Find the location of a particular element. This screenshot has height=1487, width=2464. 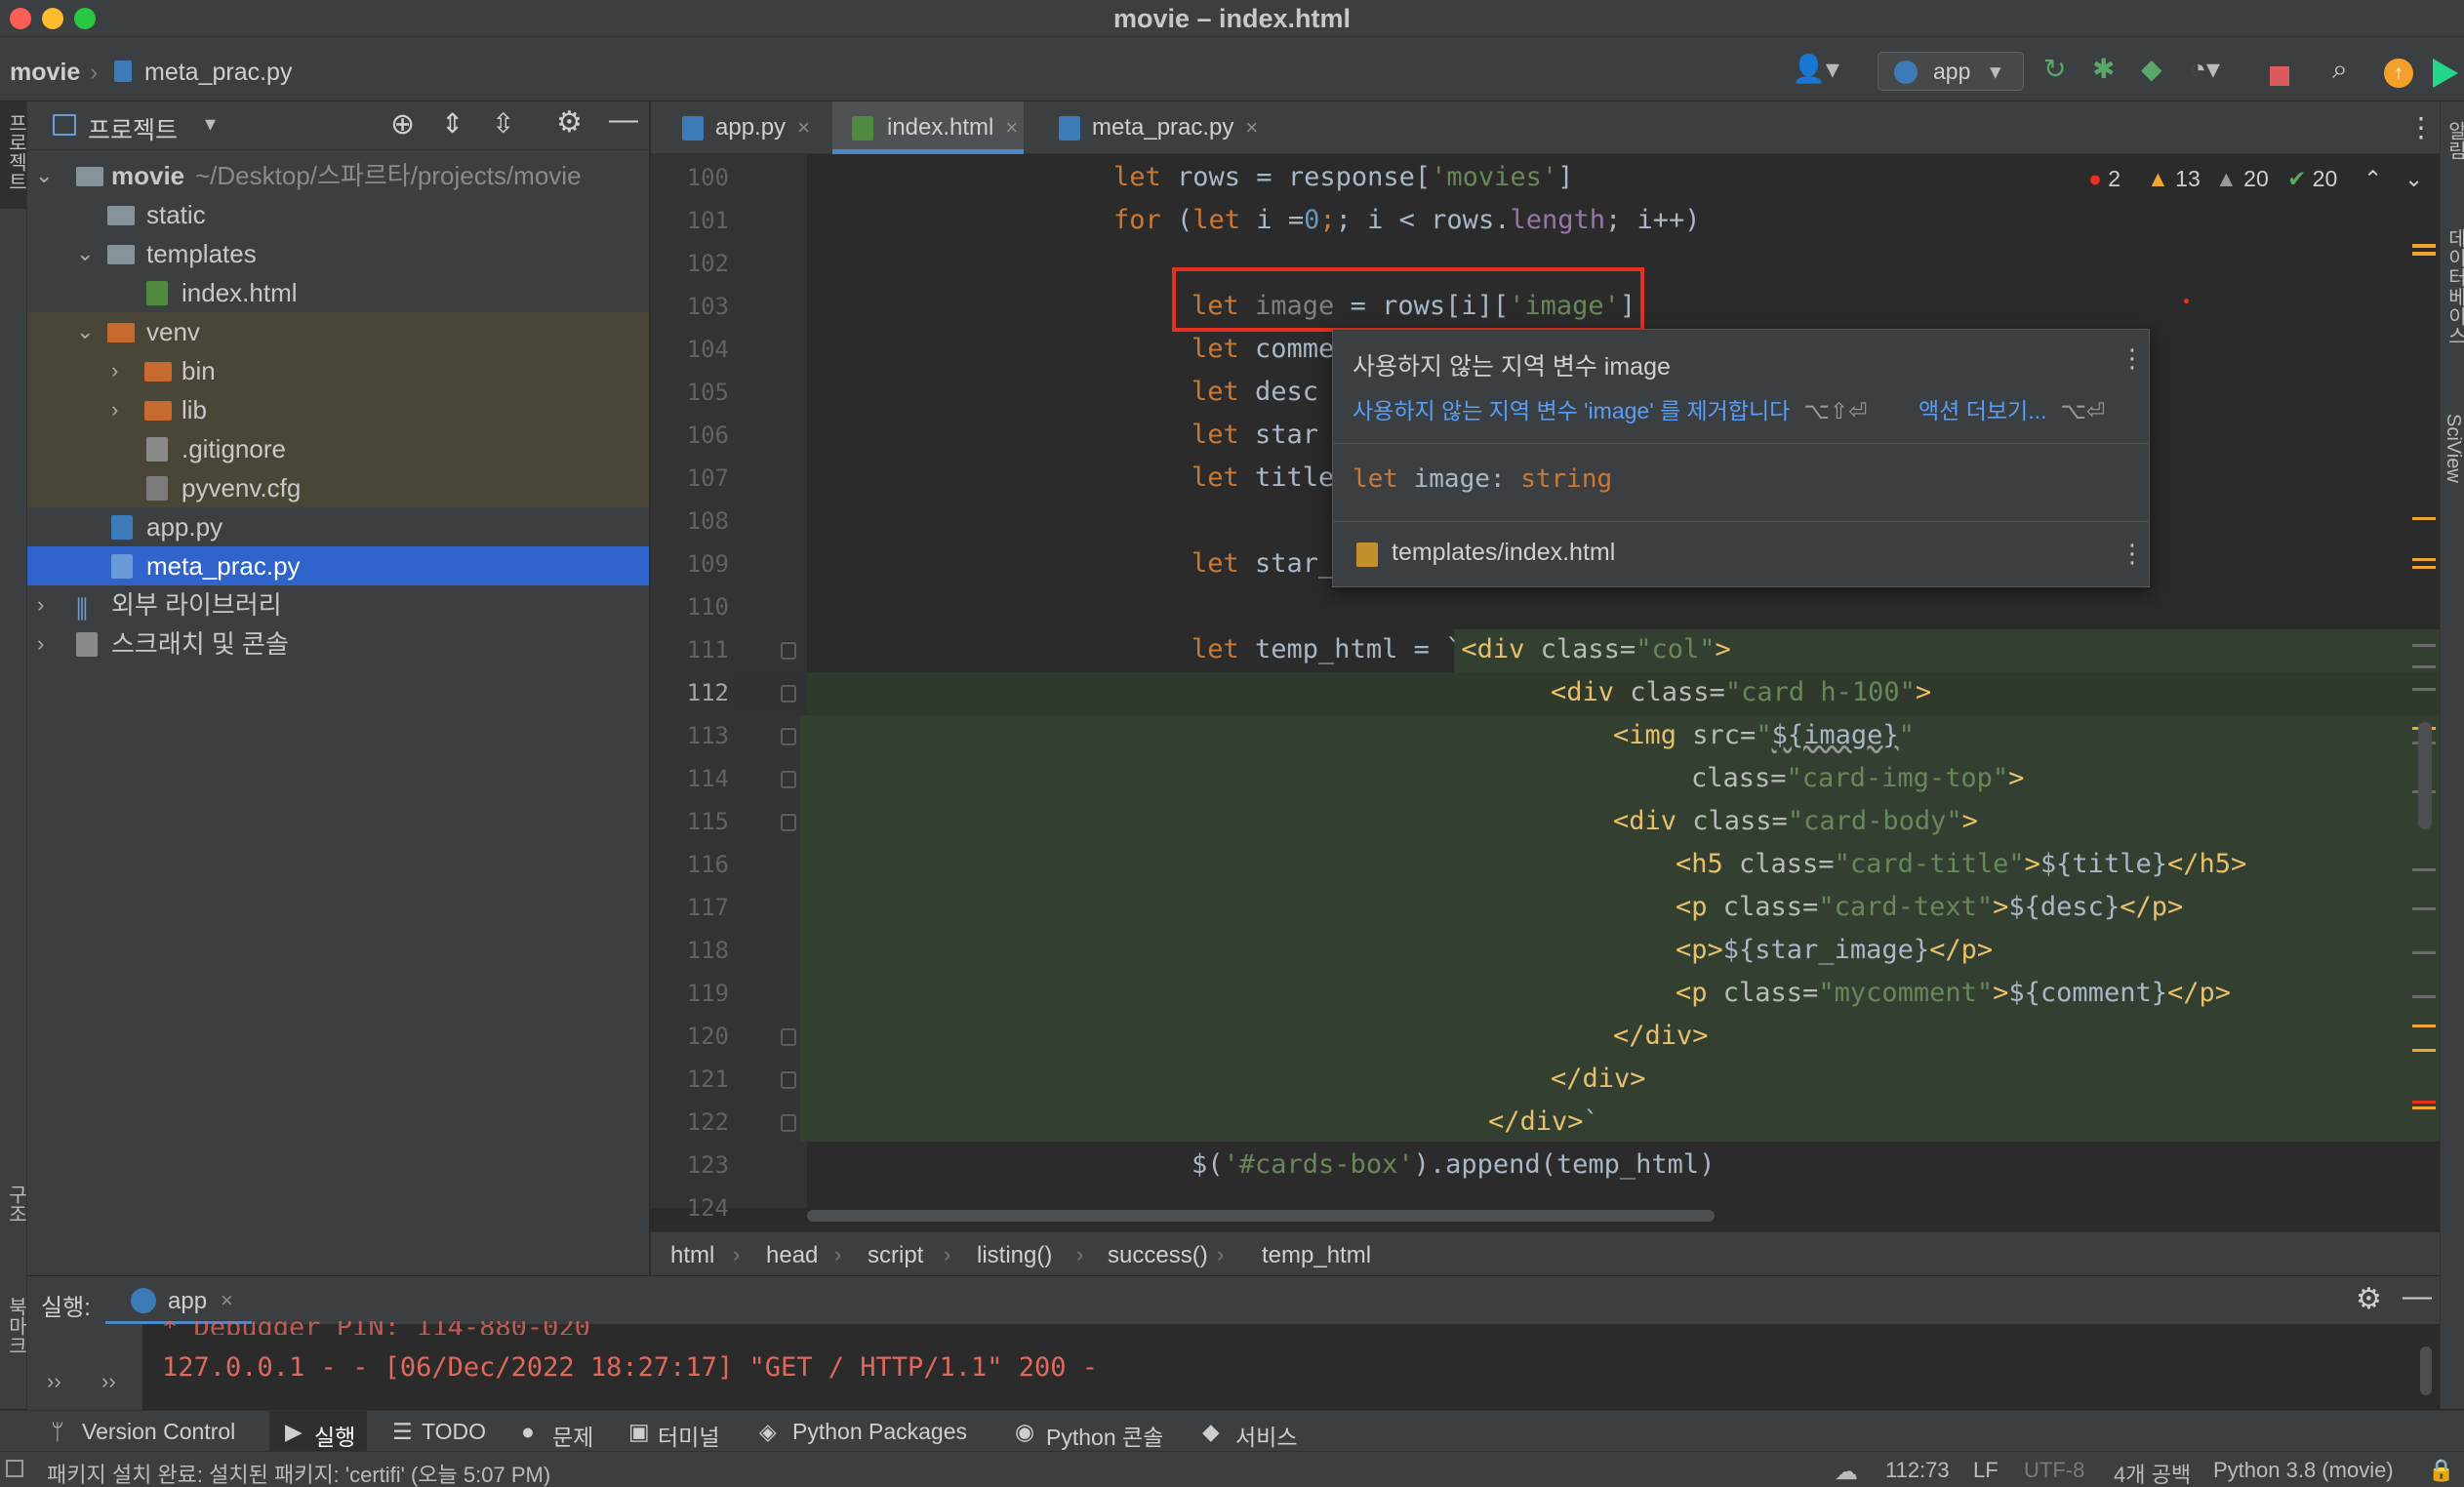

expand-all-icon: ⇕ is located at coordinates (452, 123).